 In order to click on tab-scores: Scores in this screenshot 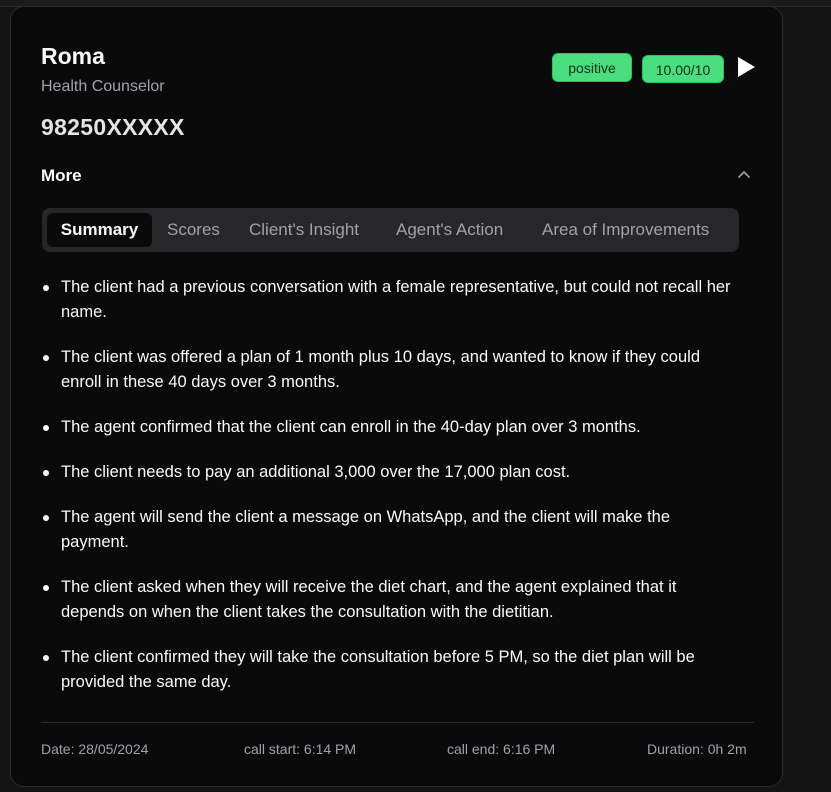, I will do `click(193, 230)`.